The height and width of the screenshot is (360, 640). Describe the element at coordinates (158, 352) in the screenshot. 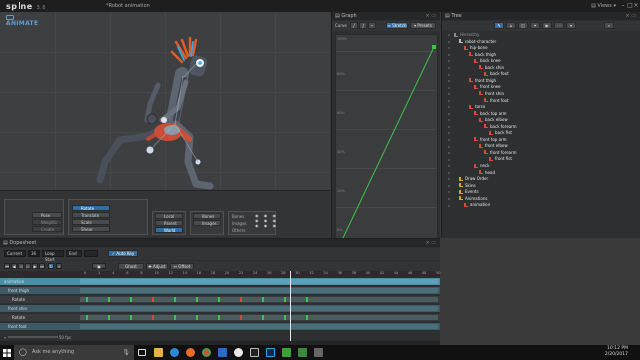

I see `explorer-icon` at that location.